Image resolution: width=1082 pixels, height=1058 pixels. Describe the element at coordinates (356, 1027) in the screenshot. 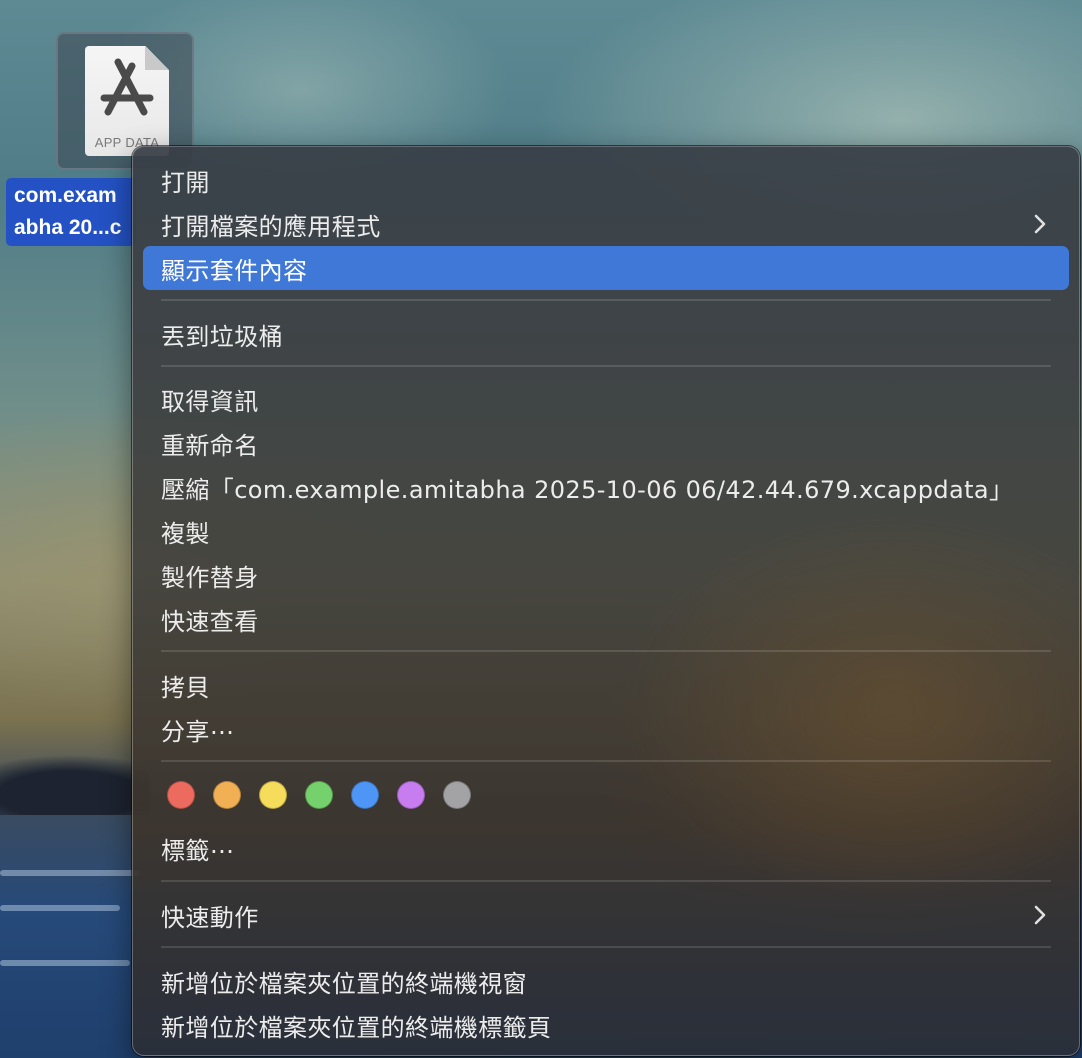

I see `menu-item-label: 新增位於檔案夾位置的終端機標籤頁` at that location.